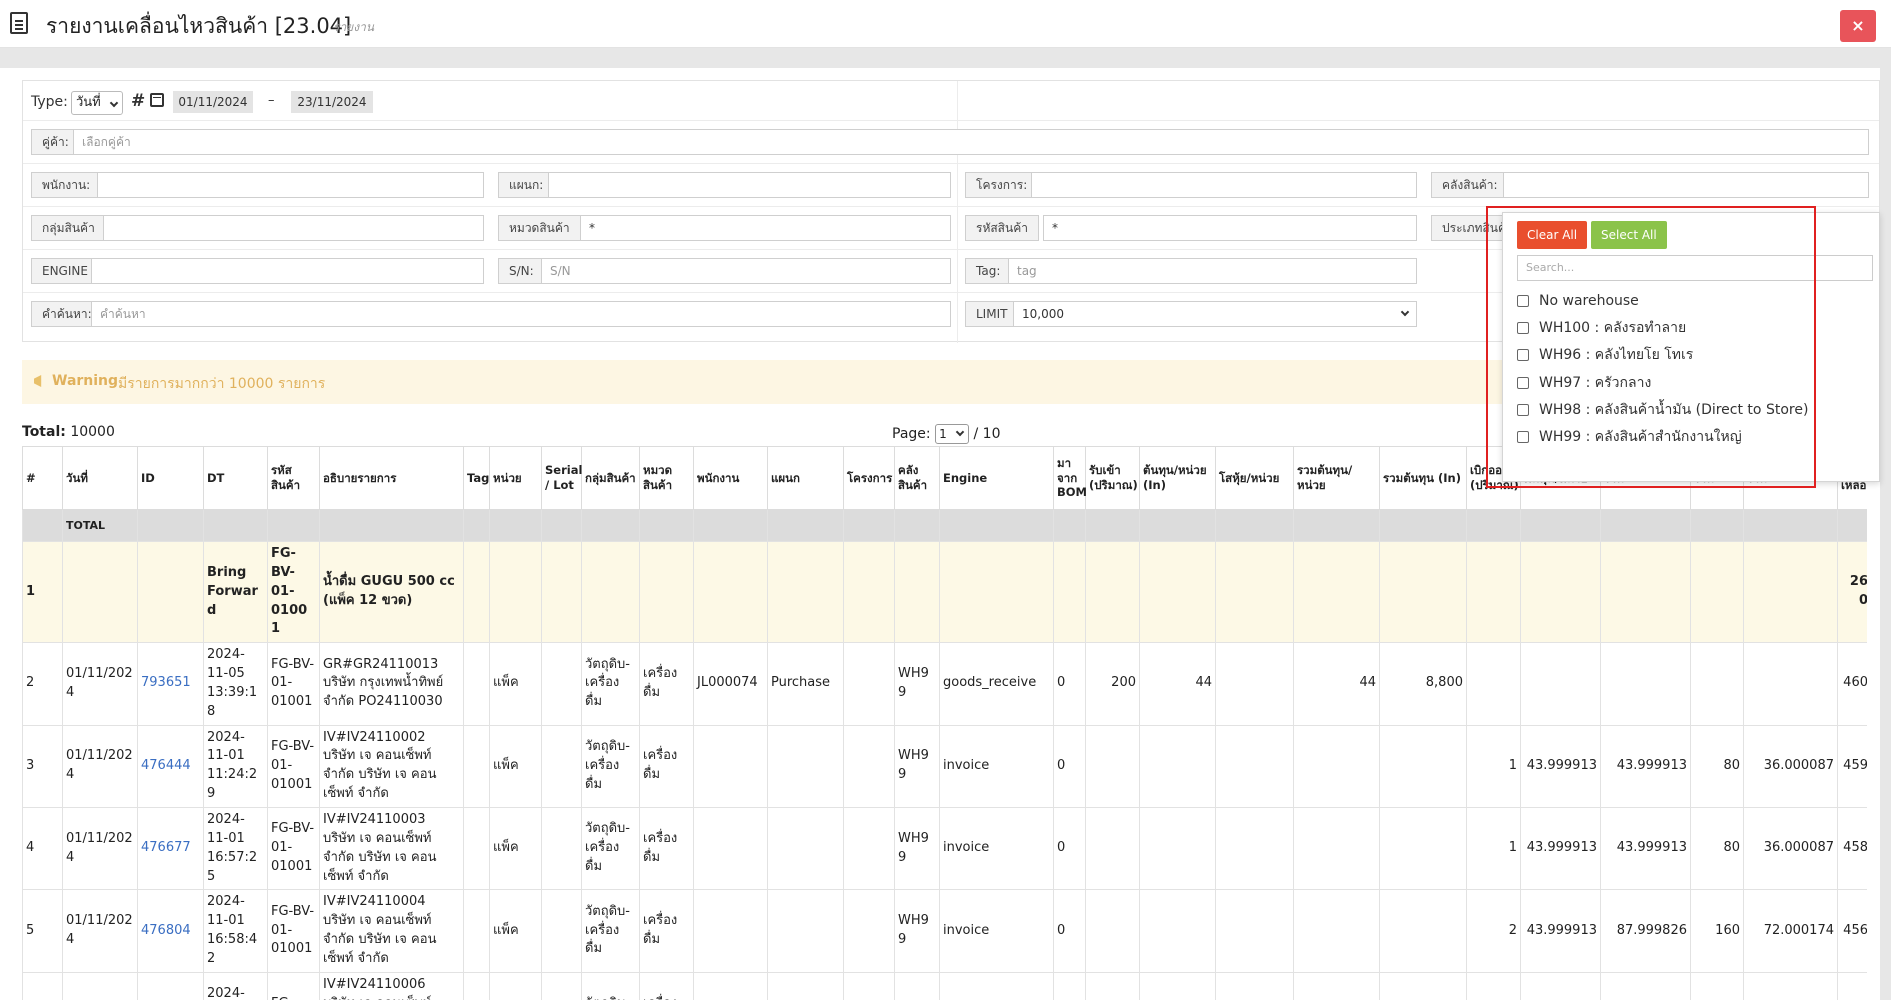 This screenshot has height=1000, width=1891. What do you see at coordinates (293, 228) in the screenshot?
I see `product-group-input` at bounding box center [293, 228].